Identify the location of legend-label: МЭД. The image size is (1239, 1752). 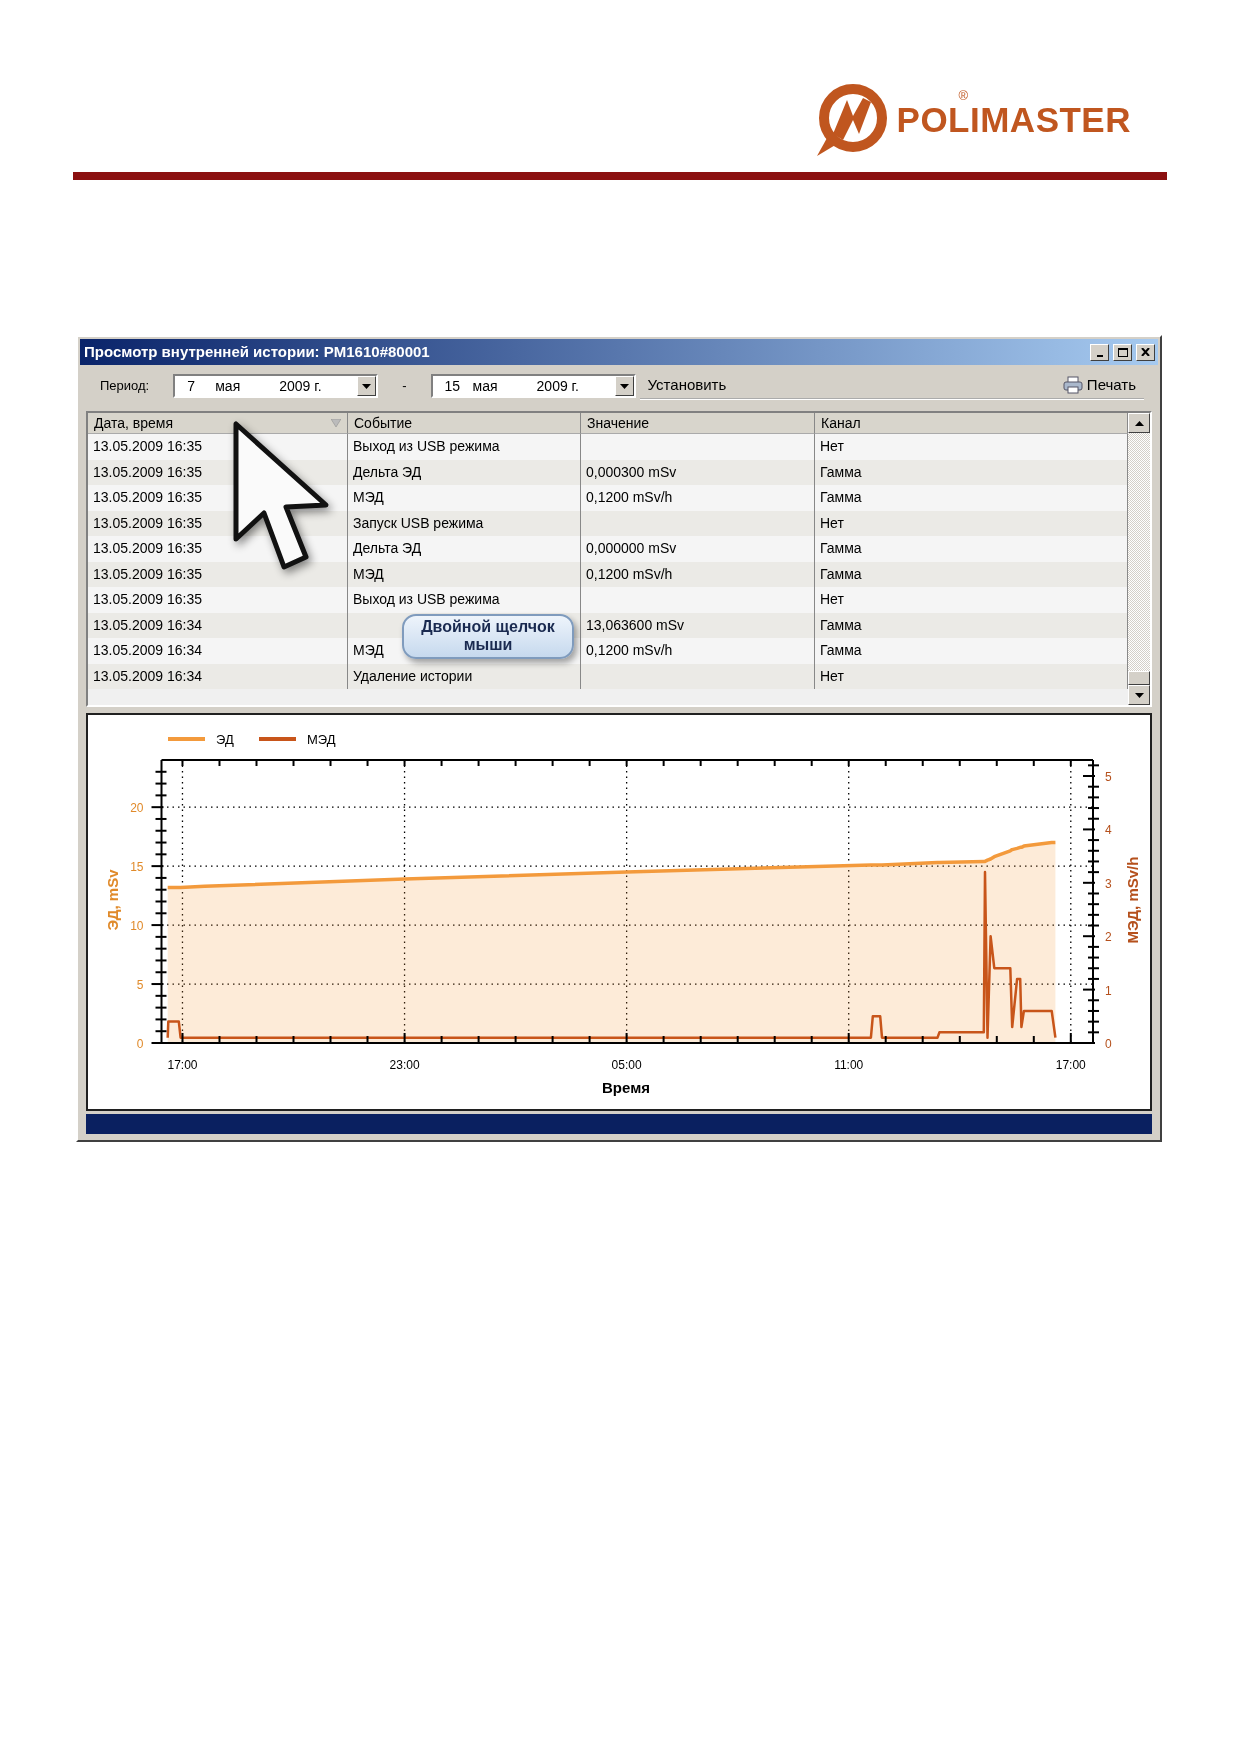
(321, 739).